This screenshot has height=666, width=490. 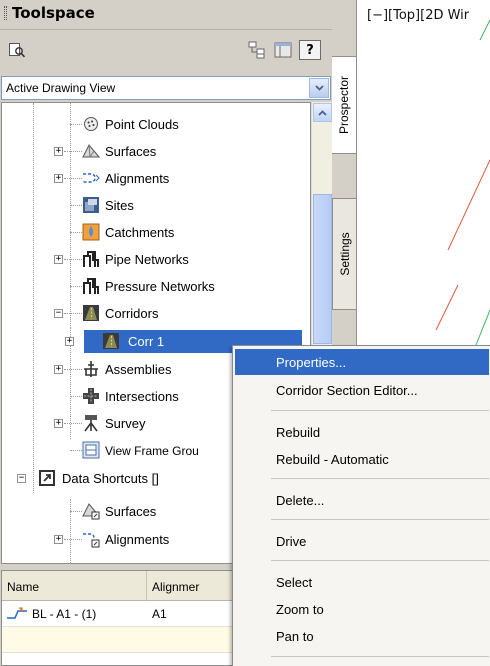 I want to click on toolspace-titlebar: Toolspace, so click(x=166, y=15).